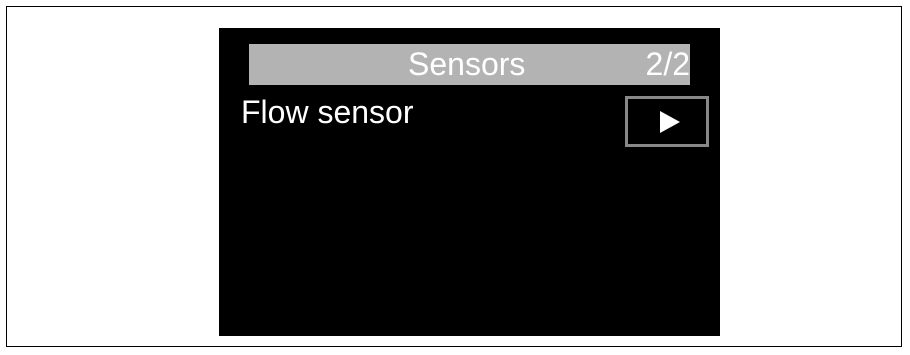  What do you see at coordinates (670, 122) in the screenshot?
I see `play-arrow-icon` at bounding box center [670, 122].